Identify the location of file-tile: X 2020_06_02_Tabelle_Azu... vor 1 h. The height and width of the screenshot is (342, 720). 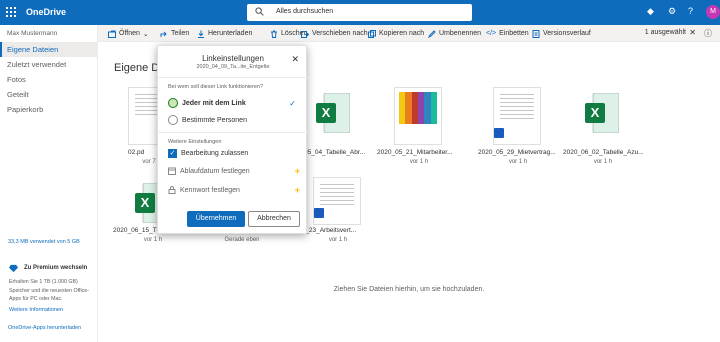
(603, 132).